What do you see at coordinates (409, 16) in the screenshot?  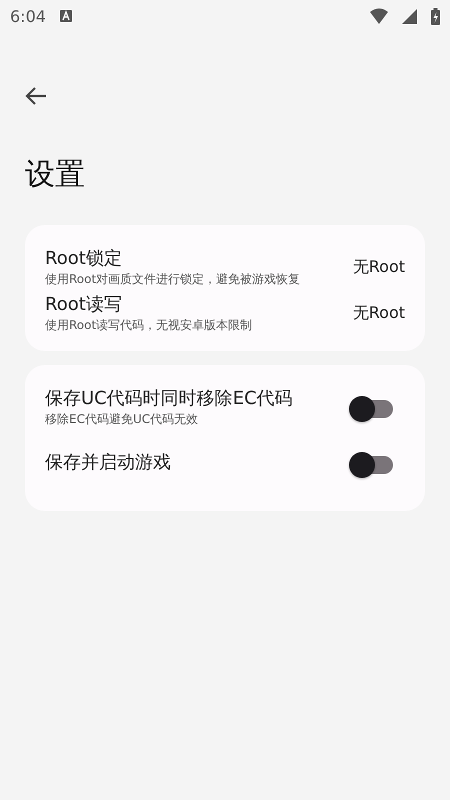 I see `signal-icon` at bounding box center [409, 16].